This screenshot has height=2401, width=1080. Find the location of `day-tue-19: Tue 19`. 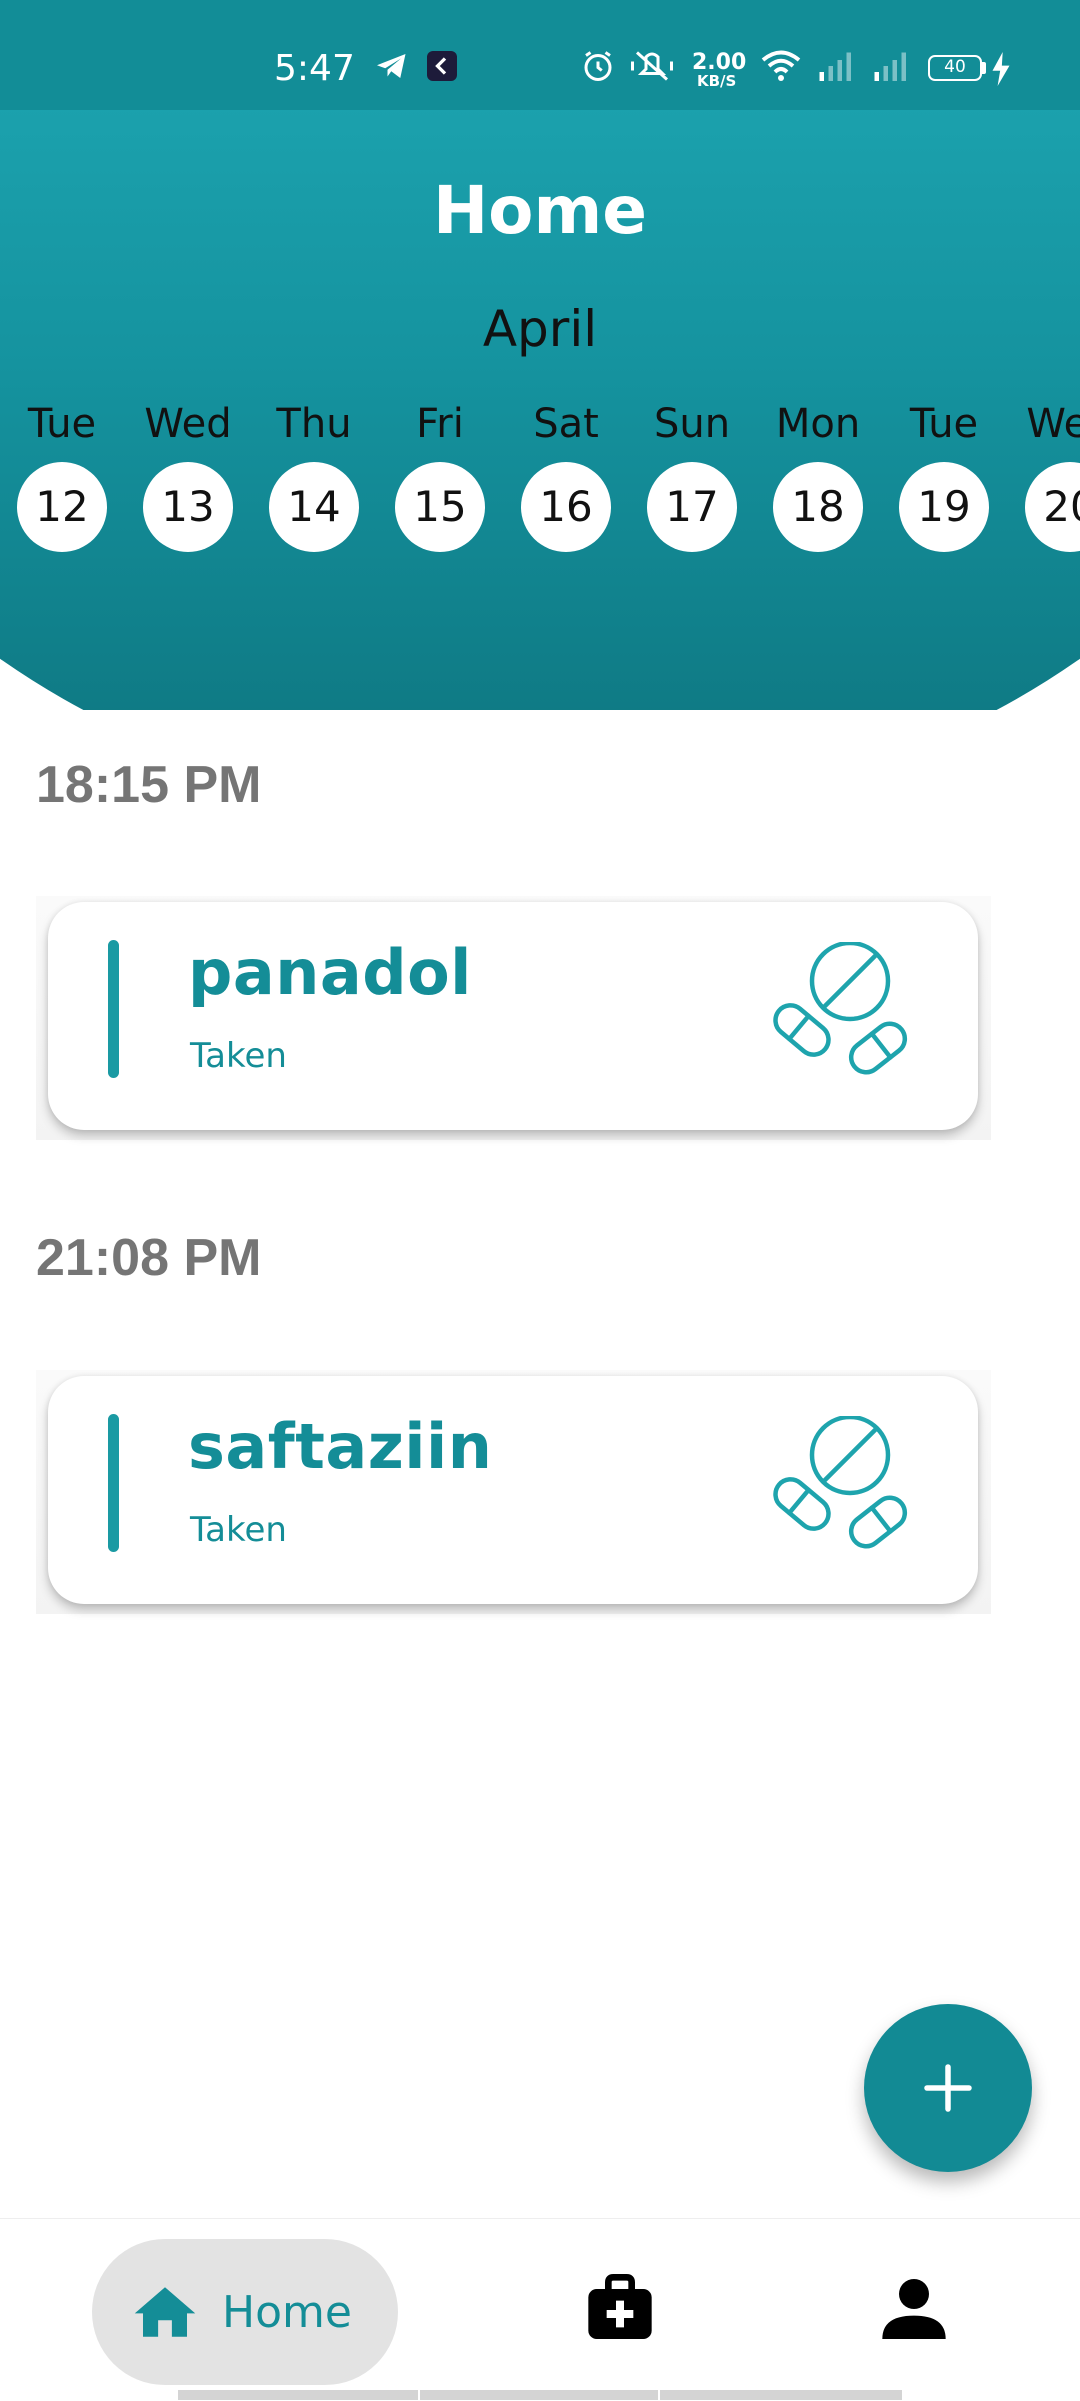

day-tue-19: Tue 19 is located at coordinates (944, 476).